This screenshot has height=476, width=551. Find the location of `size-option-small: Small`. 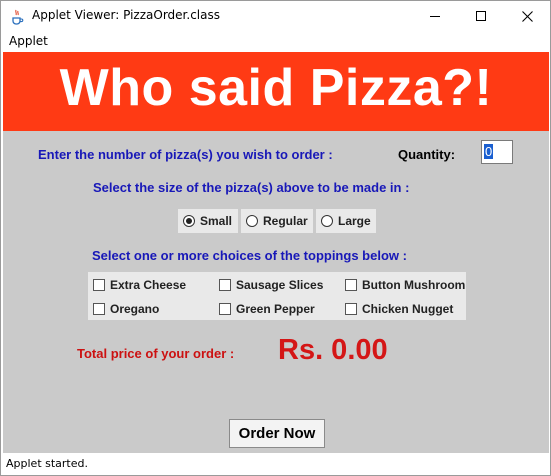

size-option-small: Small is located at coordinates (208, 221).